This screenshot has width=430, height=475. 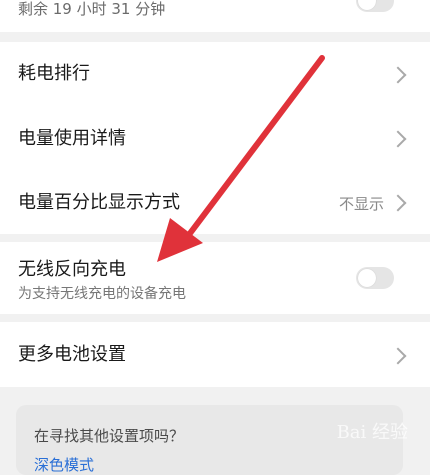 I want to click on wireless-reverse-label: 无线反向充电, so click(x=72, y=269).